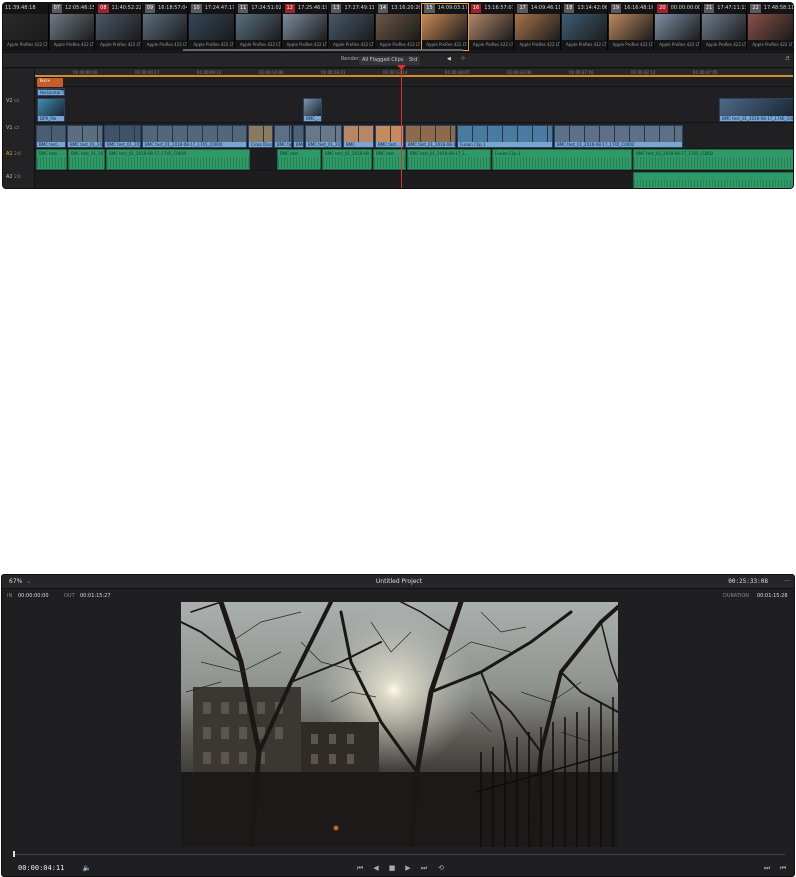  I want to click on scrubber-bar, so click(399, 854).